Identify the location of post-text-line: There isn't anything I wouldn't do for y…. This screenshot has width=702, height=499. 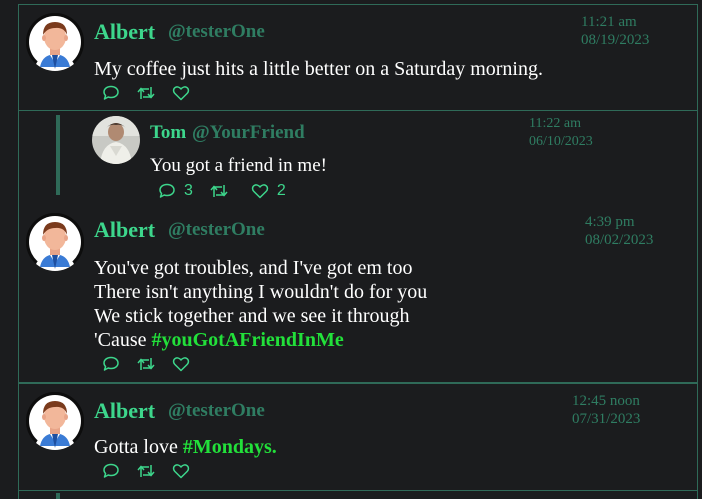
(261, 292).